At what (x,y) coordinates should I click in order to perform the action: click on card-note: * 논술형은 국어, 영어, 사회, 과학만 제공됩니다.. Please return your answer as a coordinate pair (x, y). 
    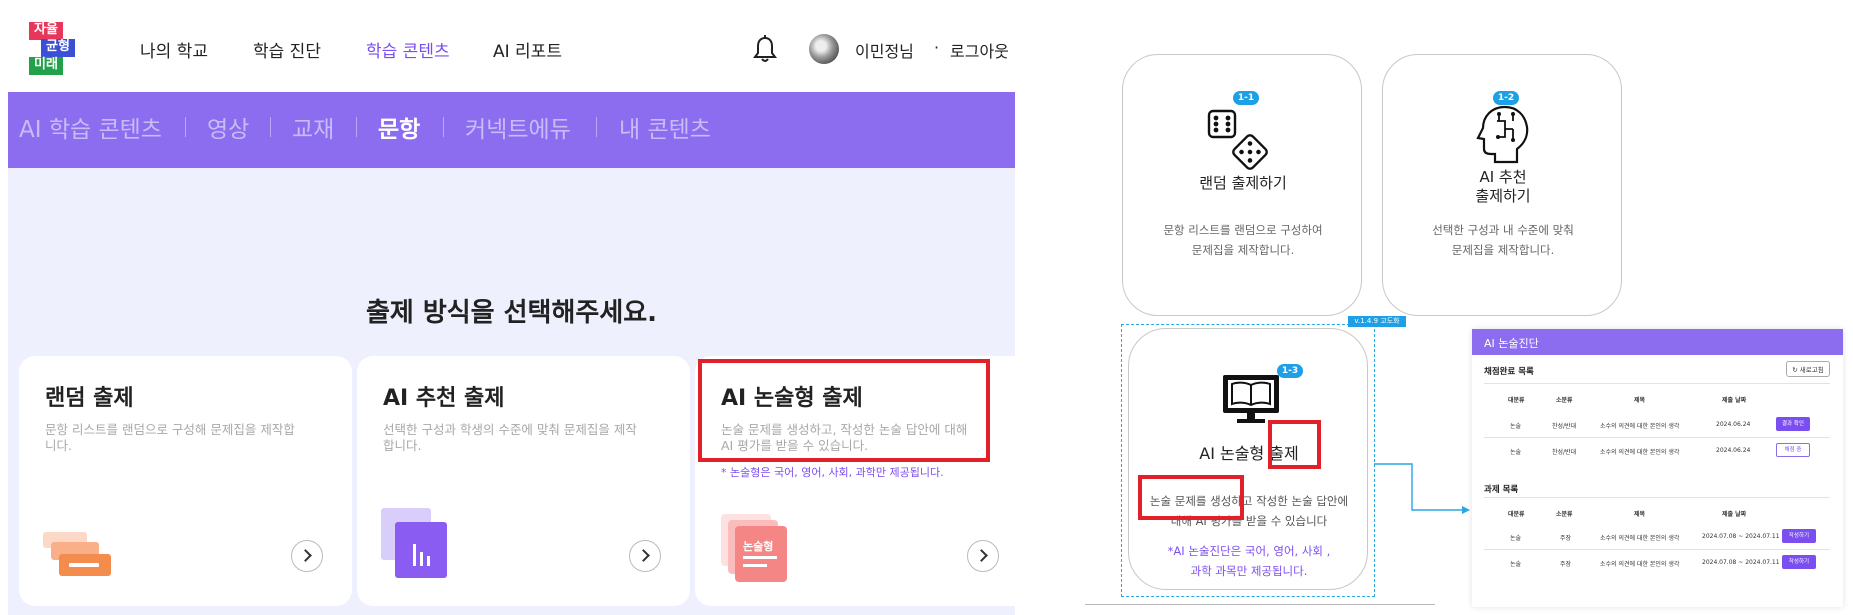
    Looking at the image, I should click on (832, 472).